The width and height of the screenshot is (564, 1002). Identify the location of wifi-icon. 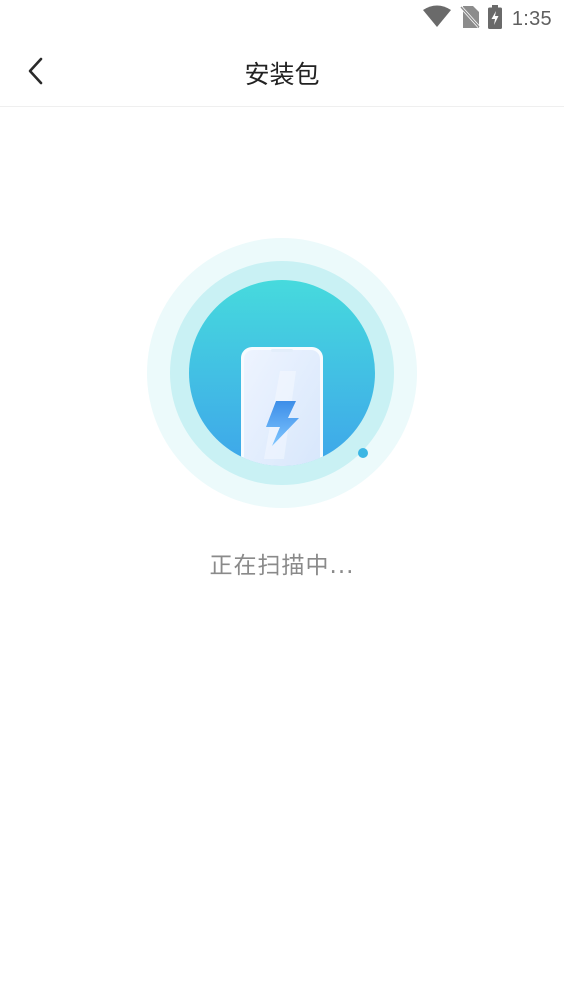
(437, 19).